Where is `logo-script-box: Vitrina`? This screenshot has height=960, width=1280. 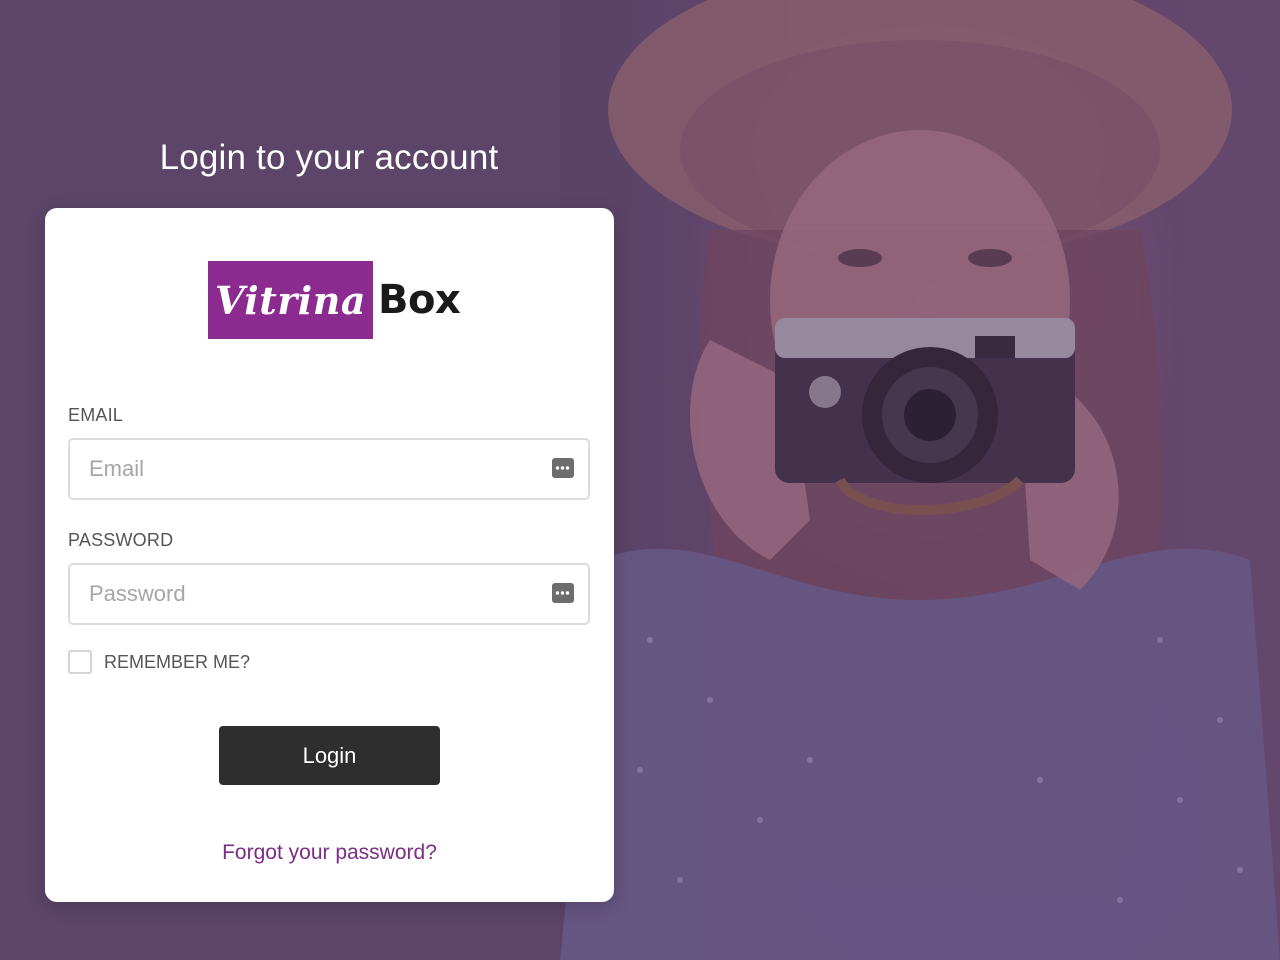
logo-script-box: Vitrina is located at coordinates (290, 300).